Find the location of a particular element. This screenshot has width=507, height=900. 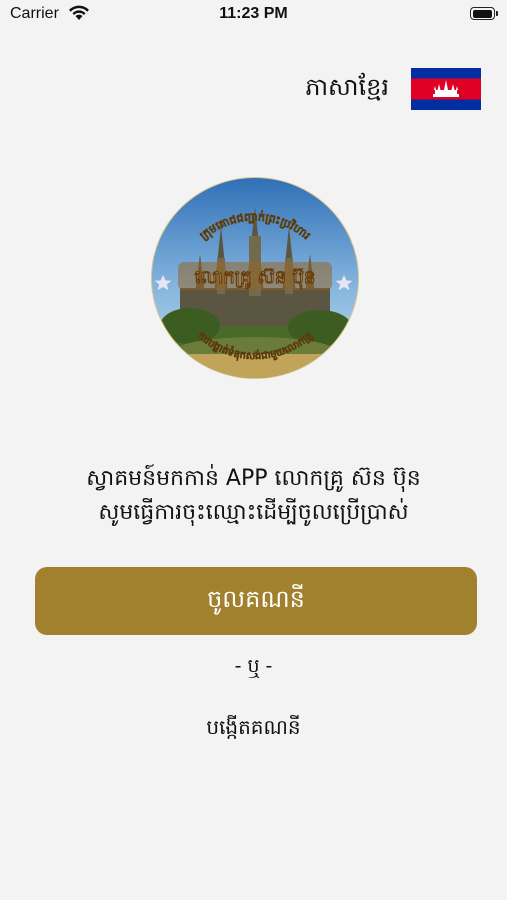

battery-icon is located at coordinates (484, 13).